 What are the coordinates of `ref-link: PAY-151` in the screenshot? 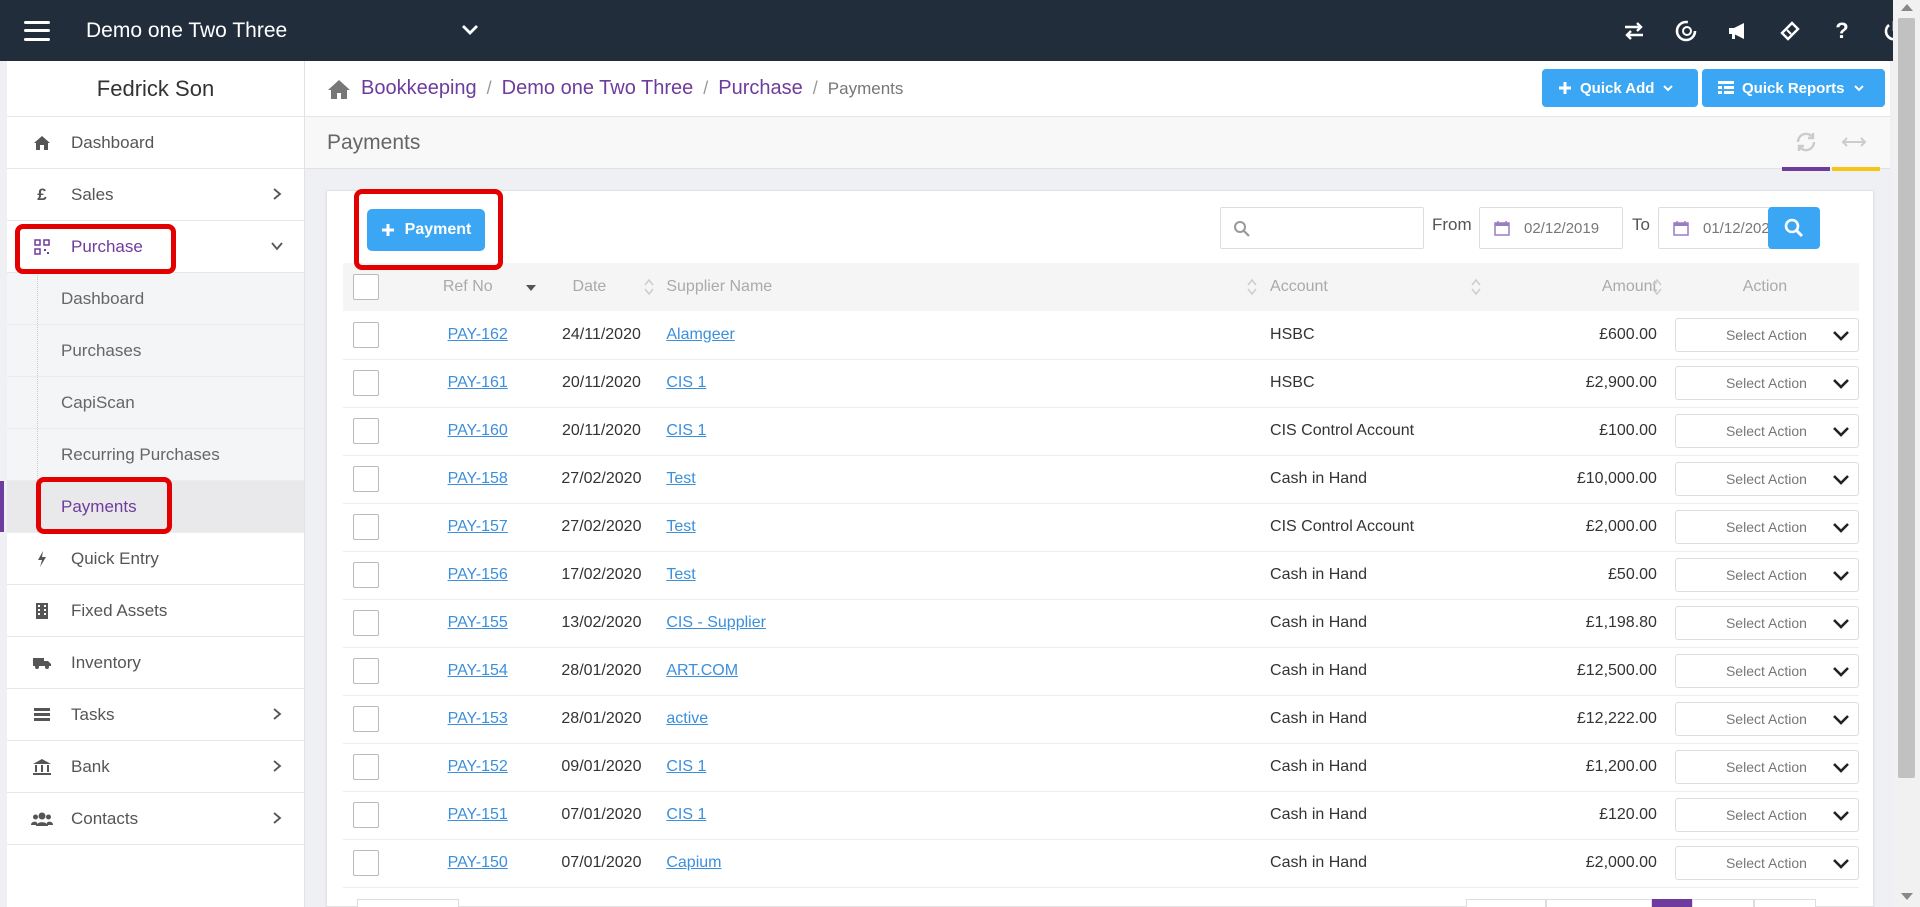 It's located at (478, 814).